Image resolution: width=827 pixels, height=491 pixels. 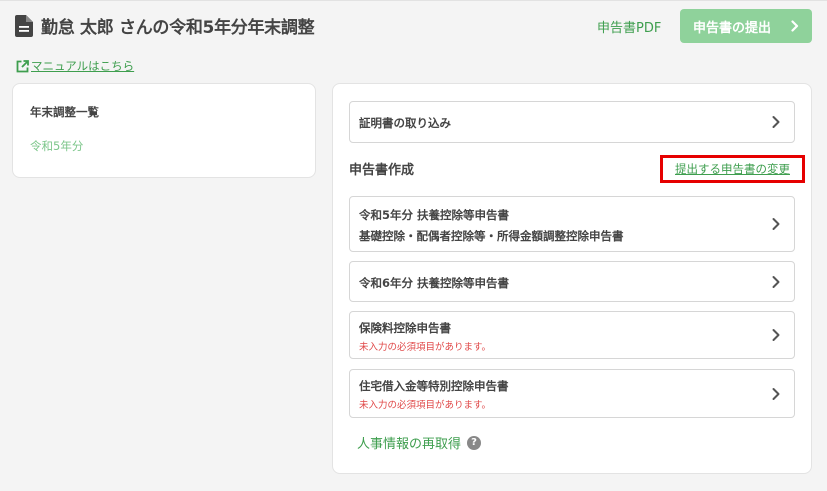 I want to click on change-forms-link: 提出する申告書の変更, so click(x=732, y=169).